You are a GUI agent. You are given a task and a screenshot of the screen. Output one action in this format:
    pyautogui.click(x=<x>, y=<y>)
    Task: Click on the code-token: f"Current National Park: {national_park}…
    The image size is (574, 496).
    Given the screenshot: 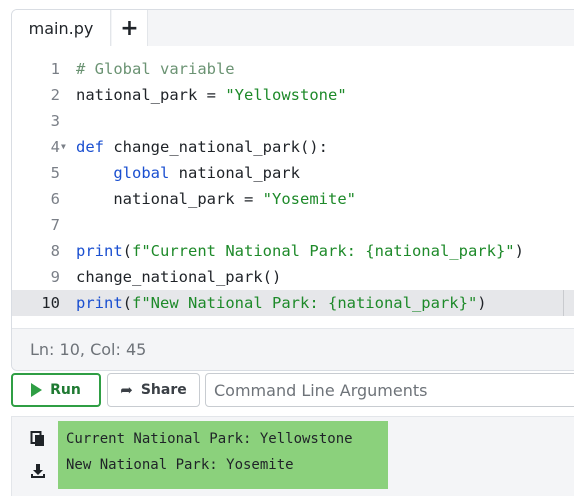 What is the action you would take?
    pyautogui.click(x=323, y=251)
    